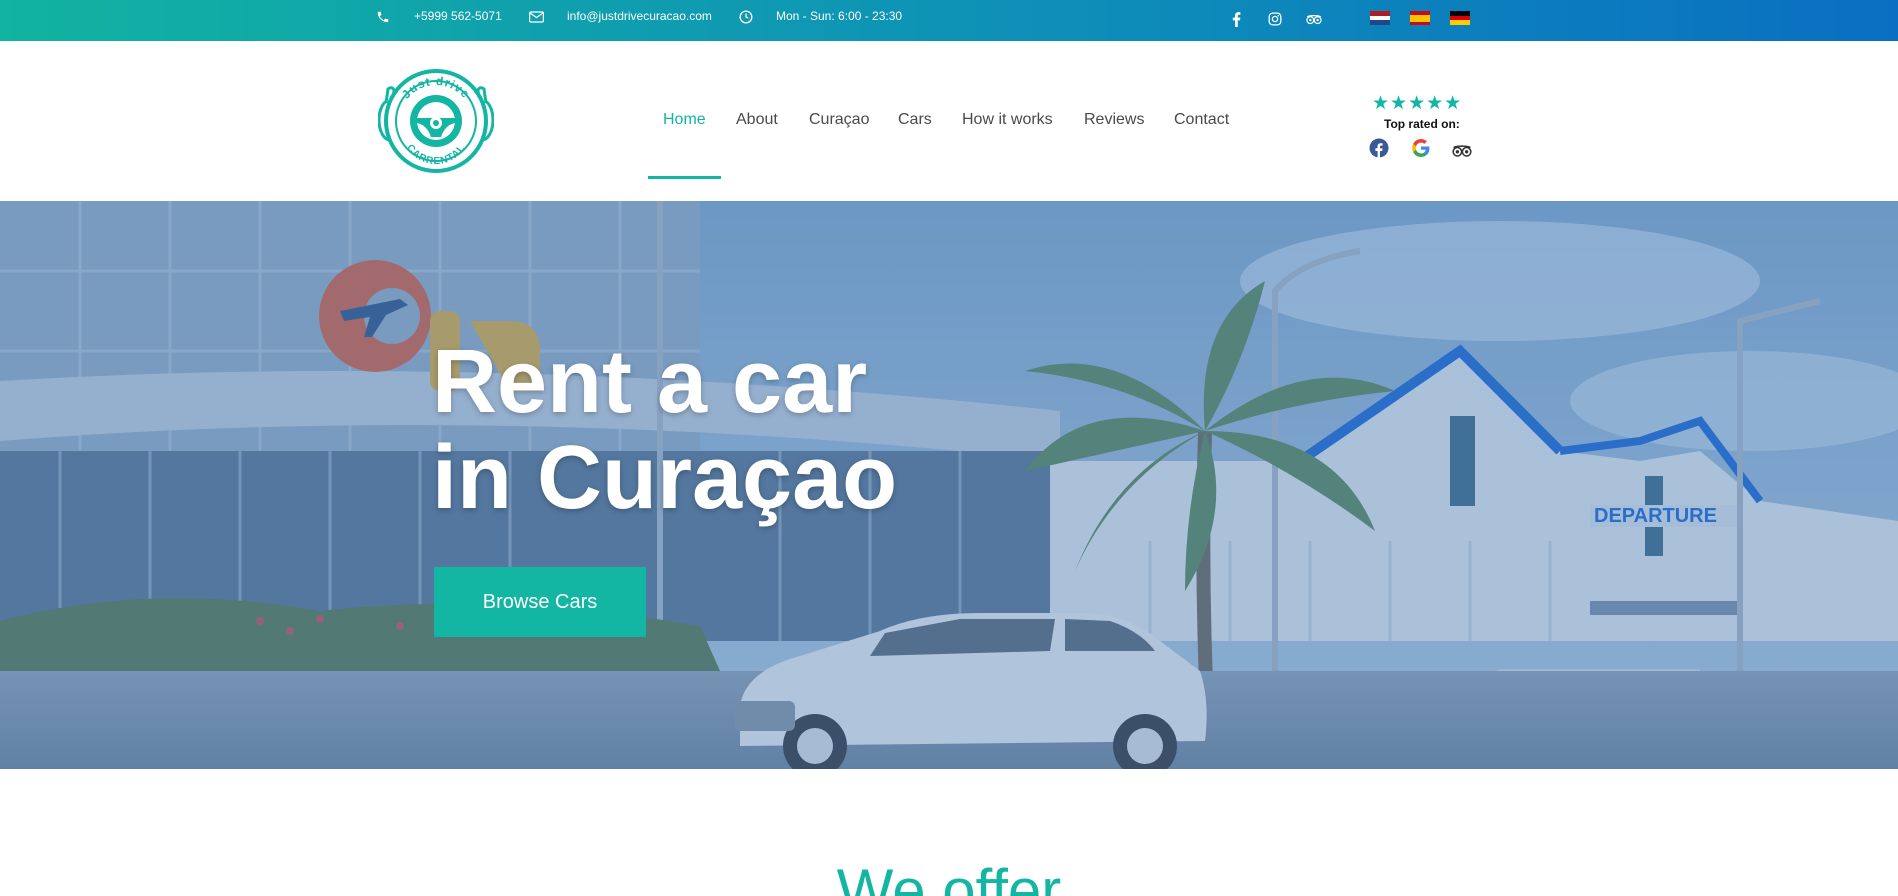 The height and width of the screenshot is (896, 1898). Describe the element at coordinates (436, 121) in the screenshot. I see `logo: Just drive CARRENTAL` at that location.